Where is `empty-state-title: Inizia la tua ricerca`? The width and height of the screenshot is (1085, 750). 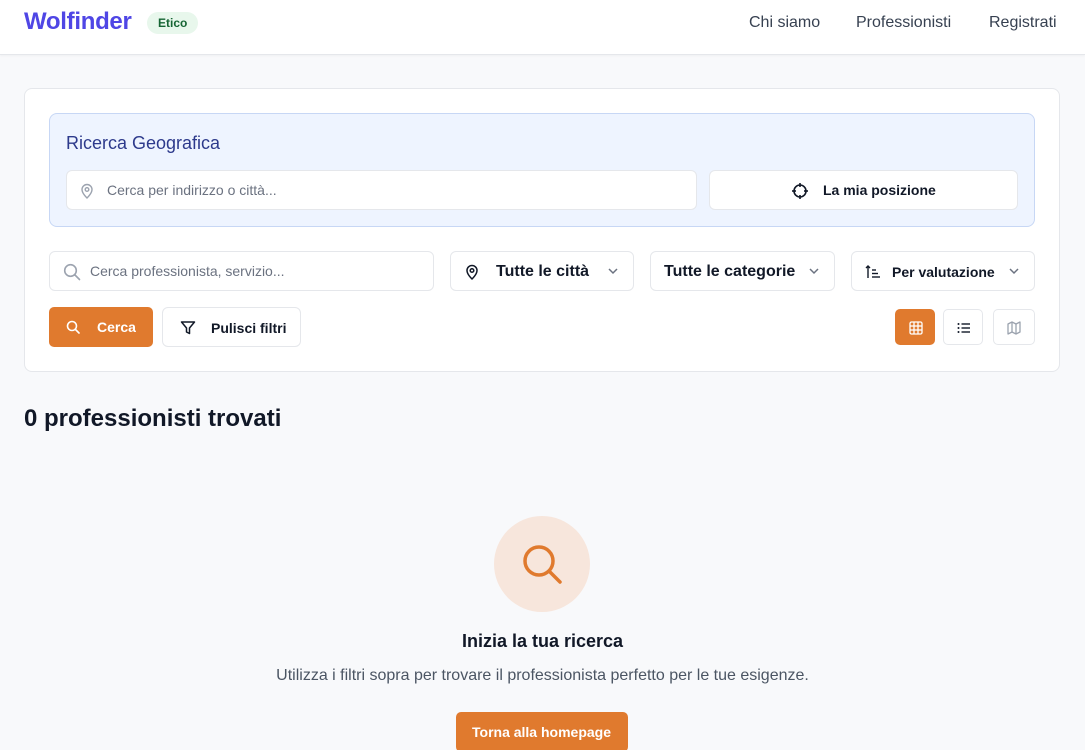
empty-state-title: Inizia la tua ricerca is located at coordinates (542, 641).